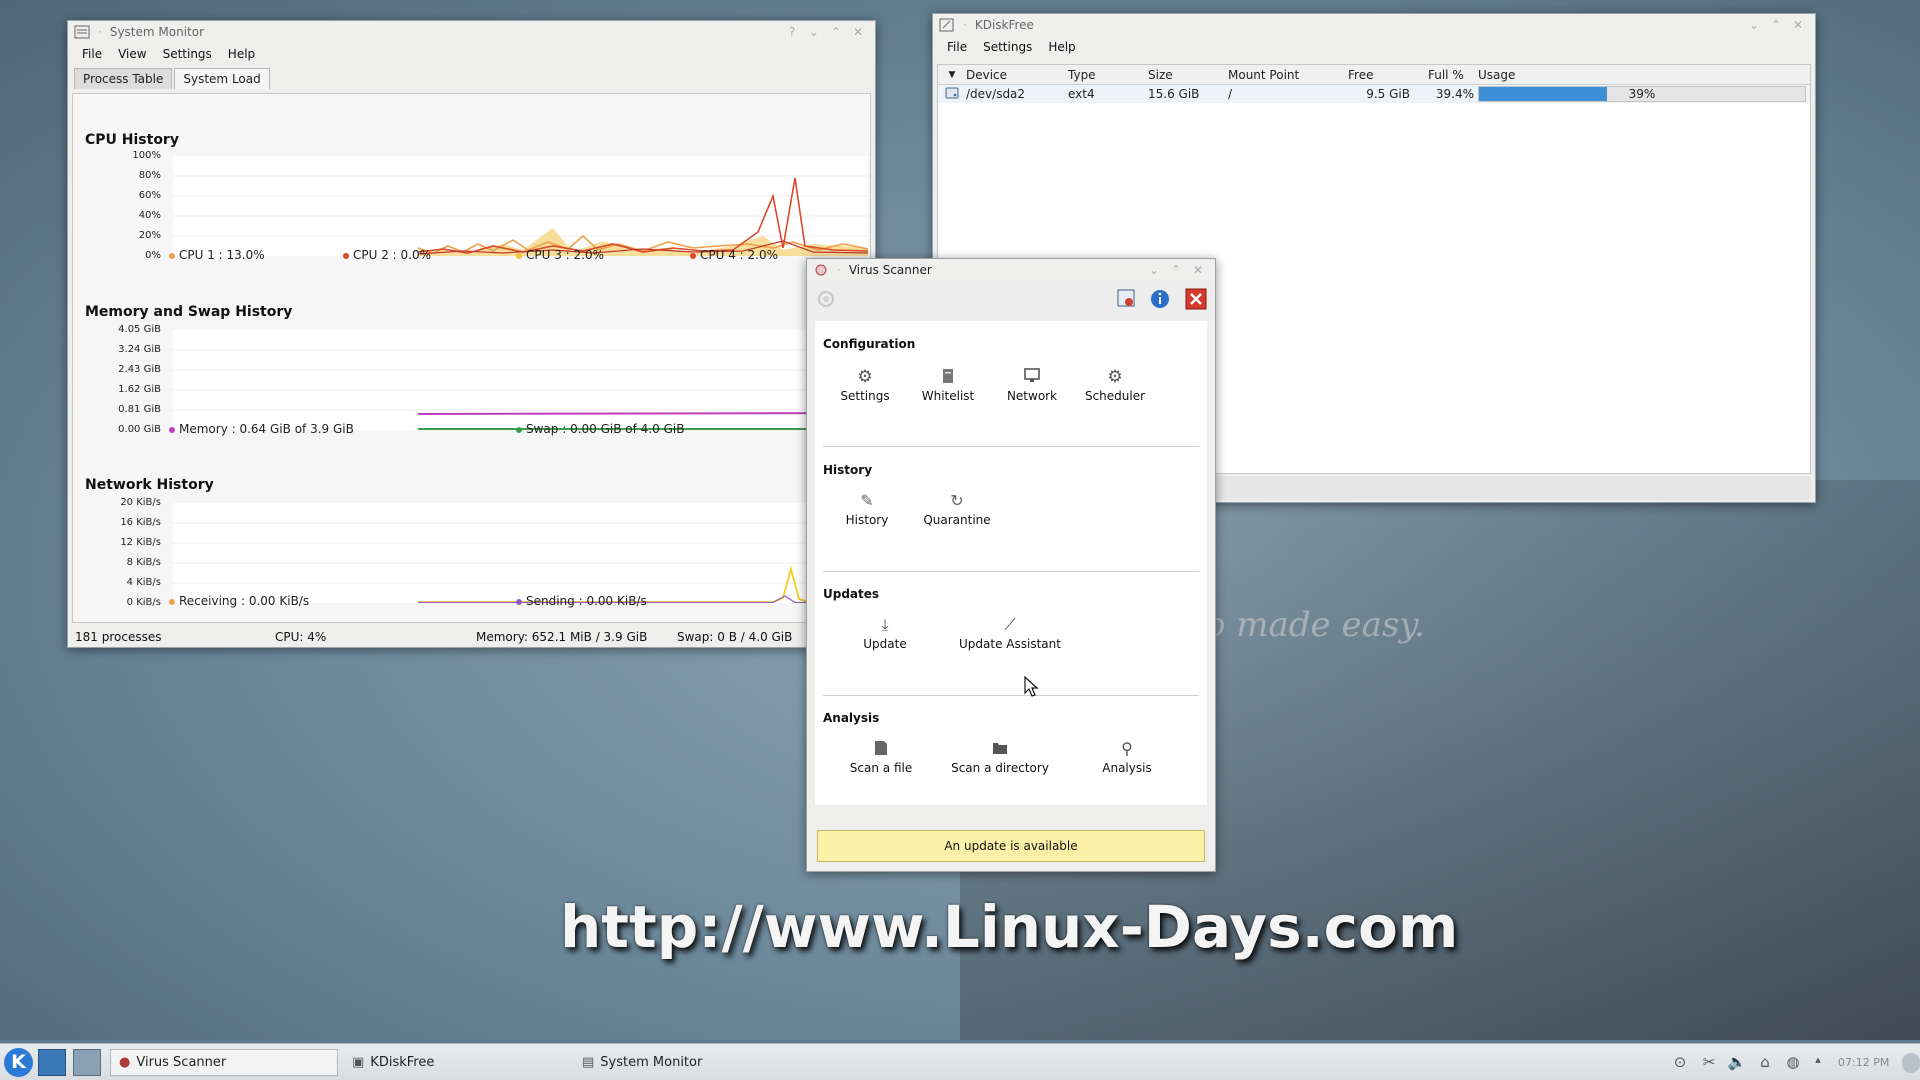  Describe the element at coordinates (1644, 75) in the screenshot. I see `column-header-usage: Usage` at that location.